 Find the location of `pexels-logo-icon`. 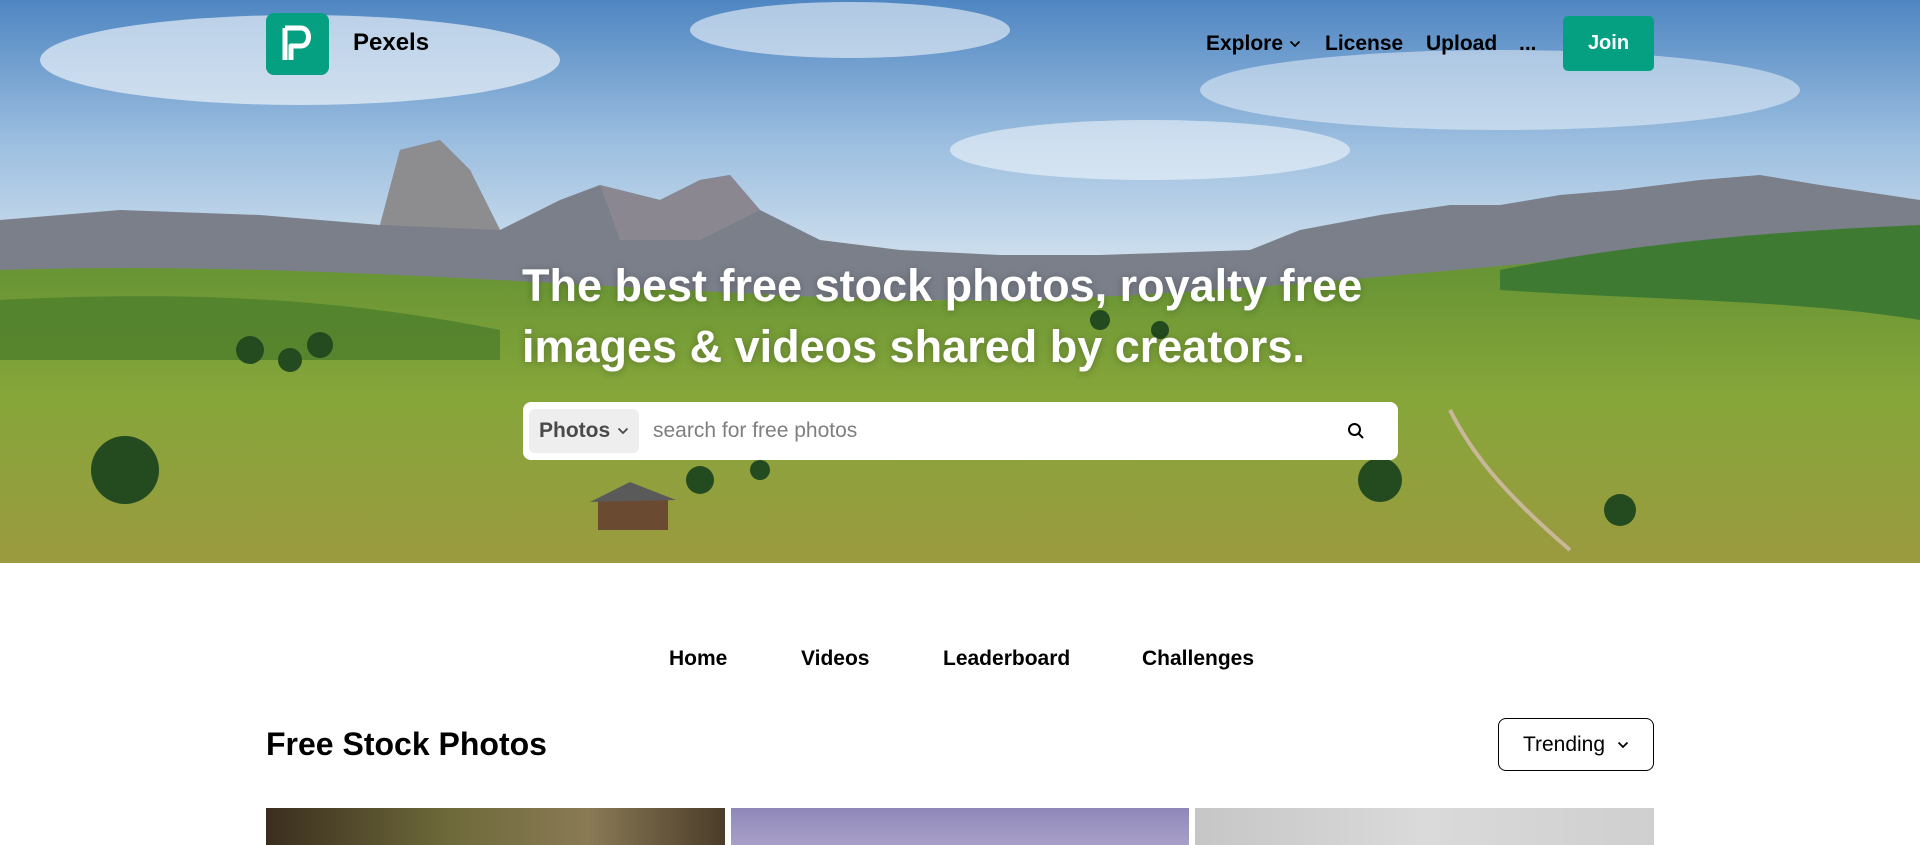

pexels-logo-icon is located at coordinates (296, 42).